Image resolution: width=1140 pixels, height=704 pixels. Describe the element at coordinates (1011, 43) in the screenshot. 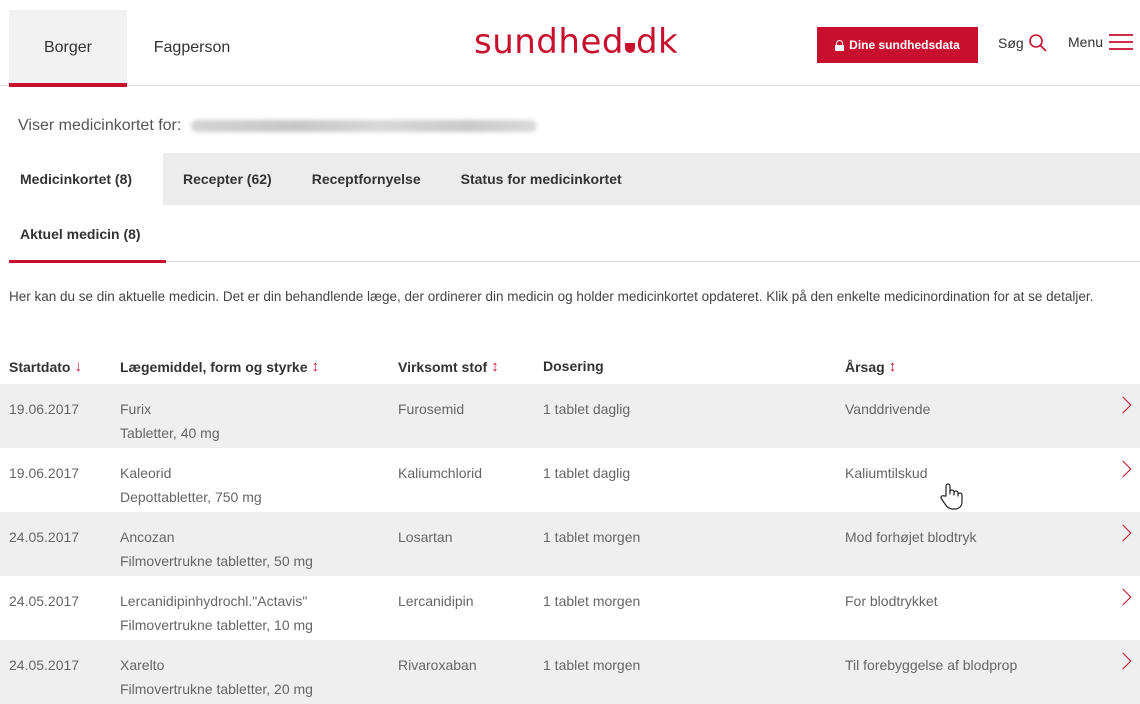

I see `search-label: Søg` at that location.